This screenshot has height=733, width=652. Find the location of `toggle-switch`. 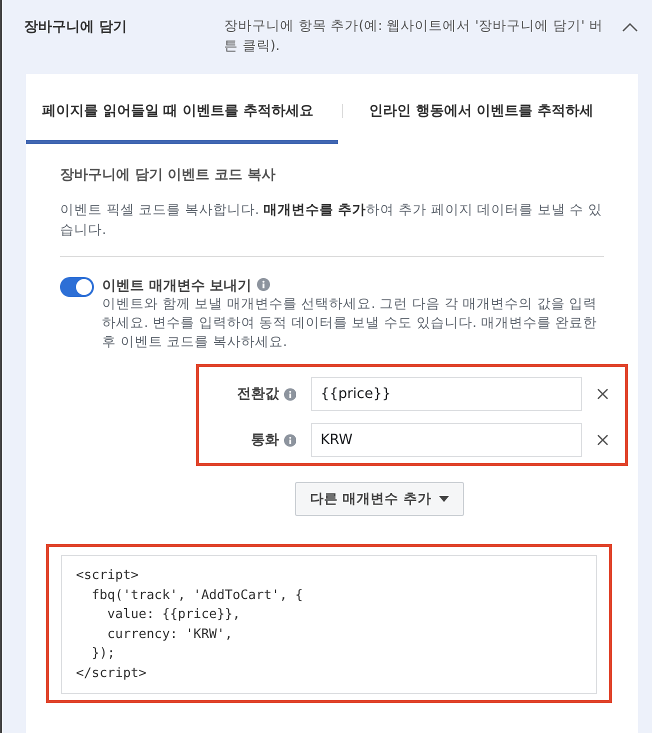

toggle-switch is located at coordinates (77, 287).